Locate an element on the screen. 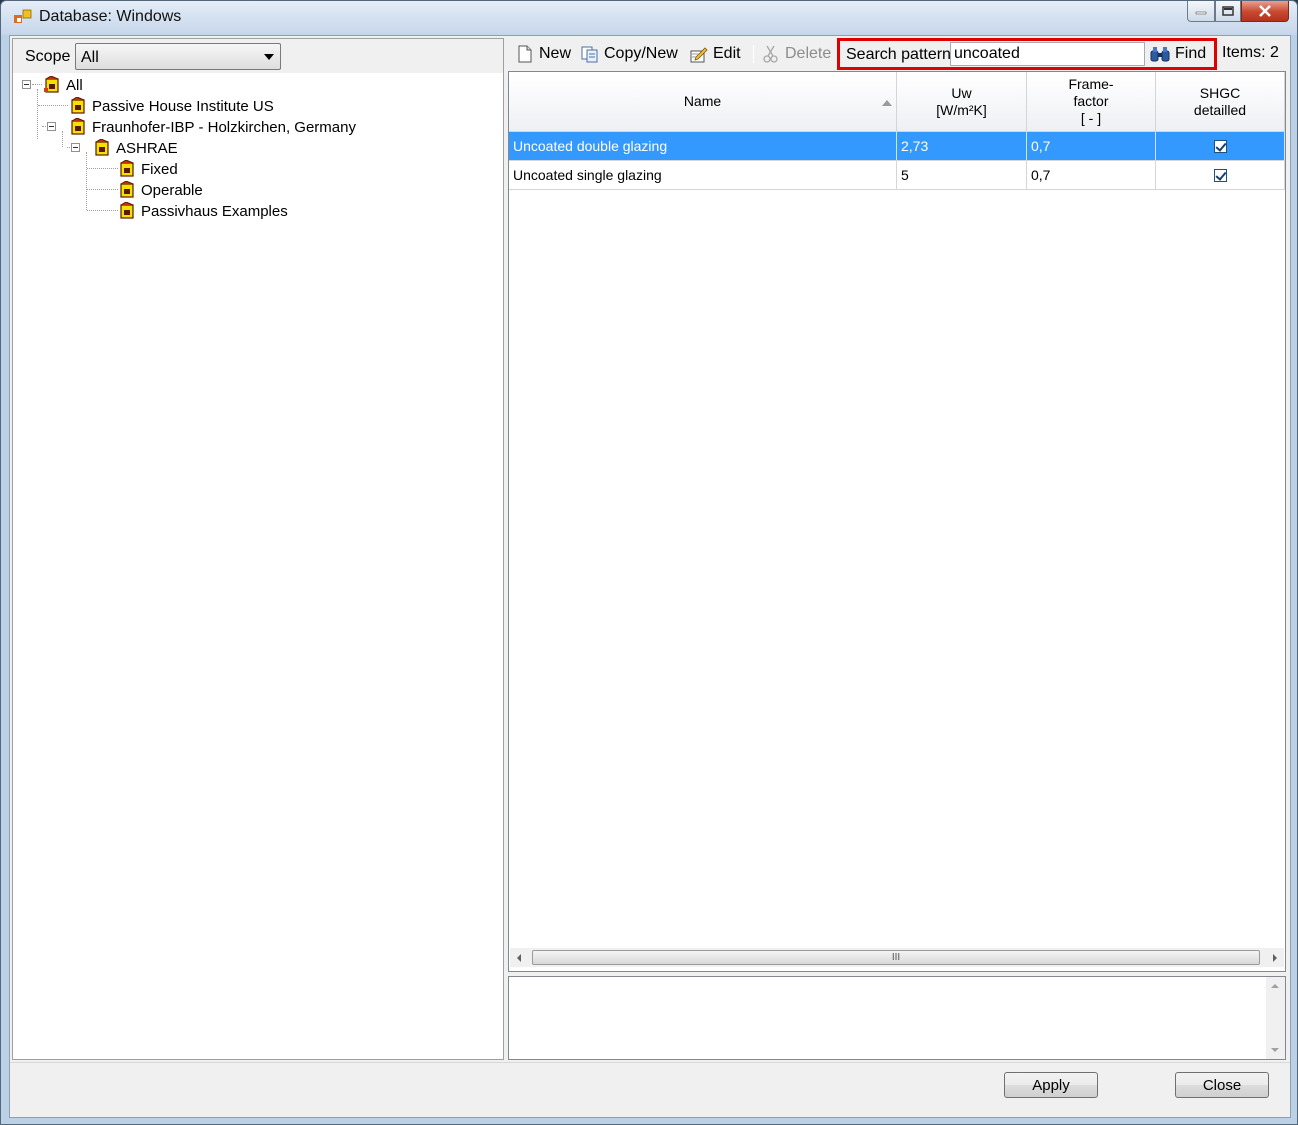 Image resolution: width=1298 pixels, height=1125 pixels. maximize-button is located at coordinates (1228, 11).